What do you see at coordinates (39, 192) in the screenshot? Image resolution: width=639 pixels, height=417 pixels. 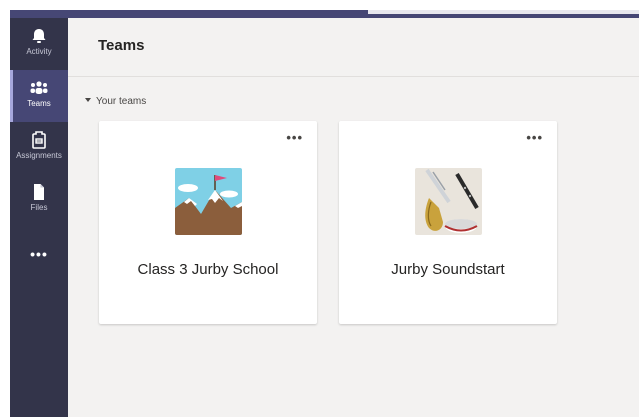 I see `file-icon` at bounding box center [39, 192].